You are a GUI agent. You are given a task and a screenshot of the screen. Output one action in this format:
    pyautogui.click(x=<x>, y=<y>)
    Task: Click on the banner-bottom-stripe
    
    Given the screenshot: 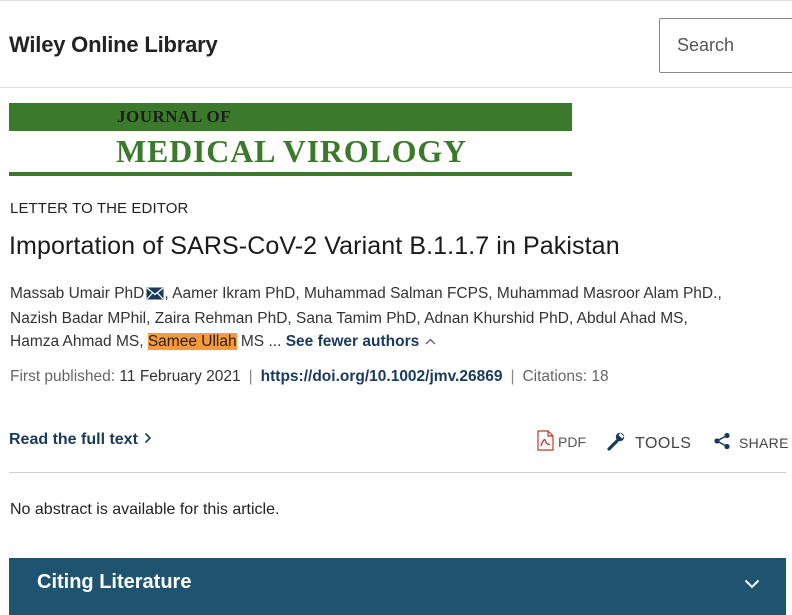 What is the action you would take?
    pyautogui.click(x=290, y=174)
    